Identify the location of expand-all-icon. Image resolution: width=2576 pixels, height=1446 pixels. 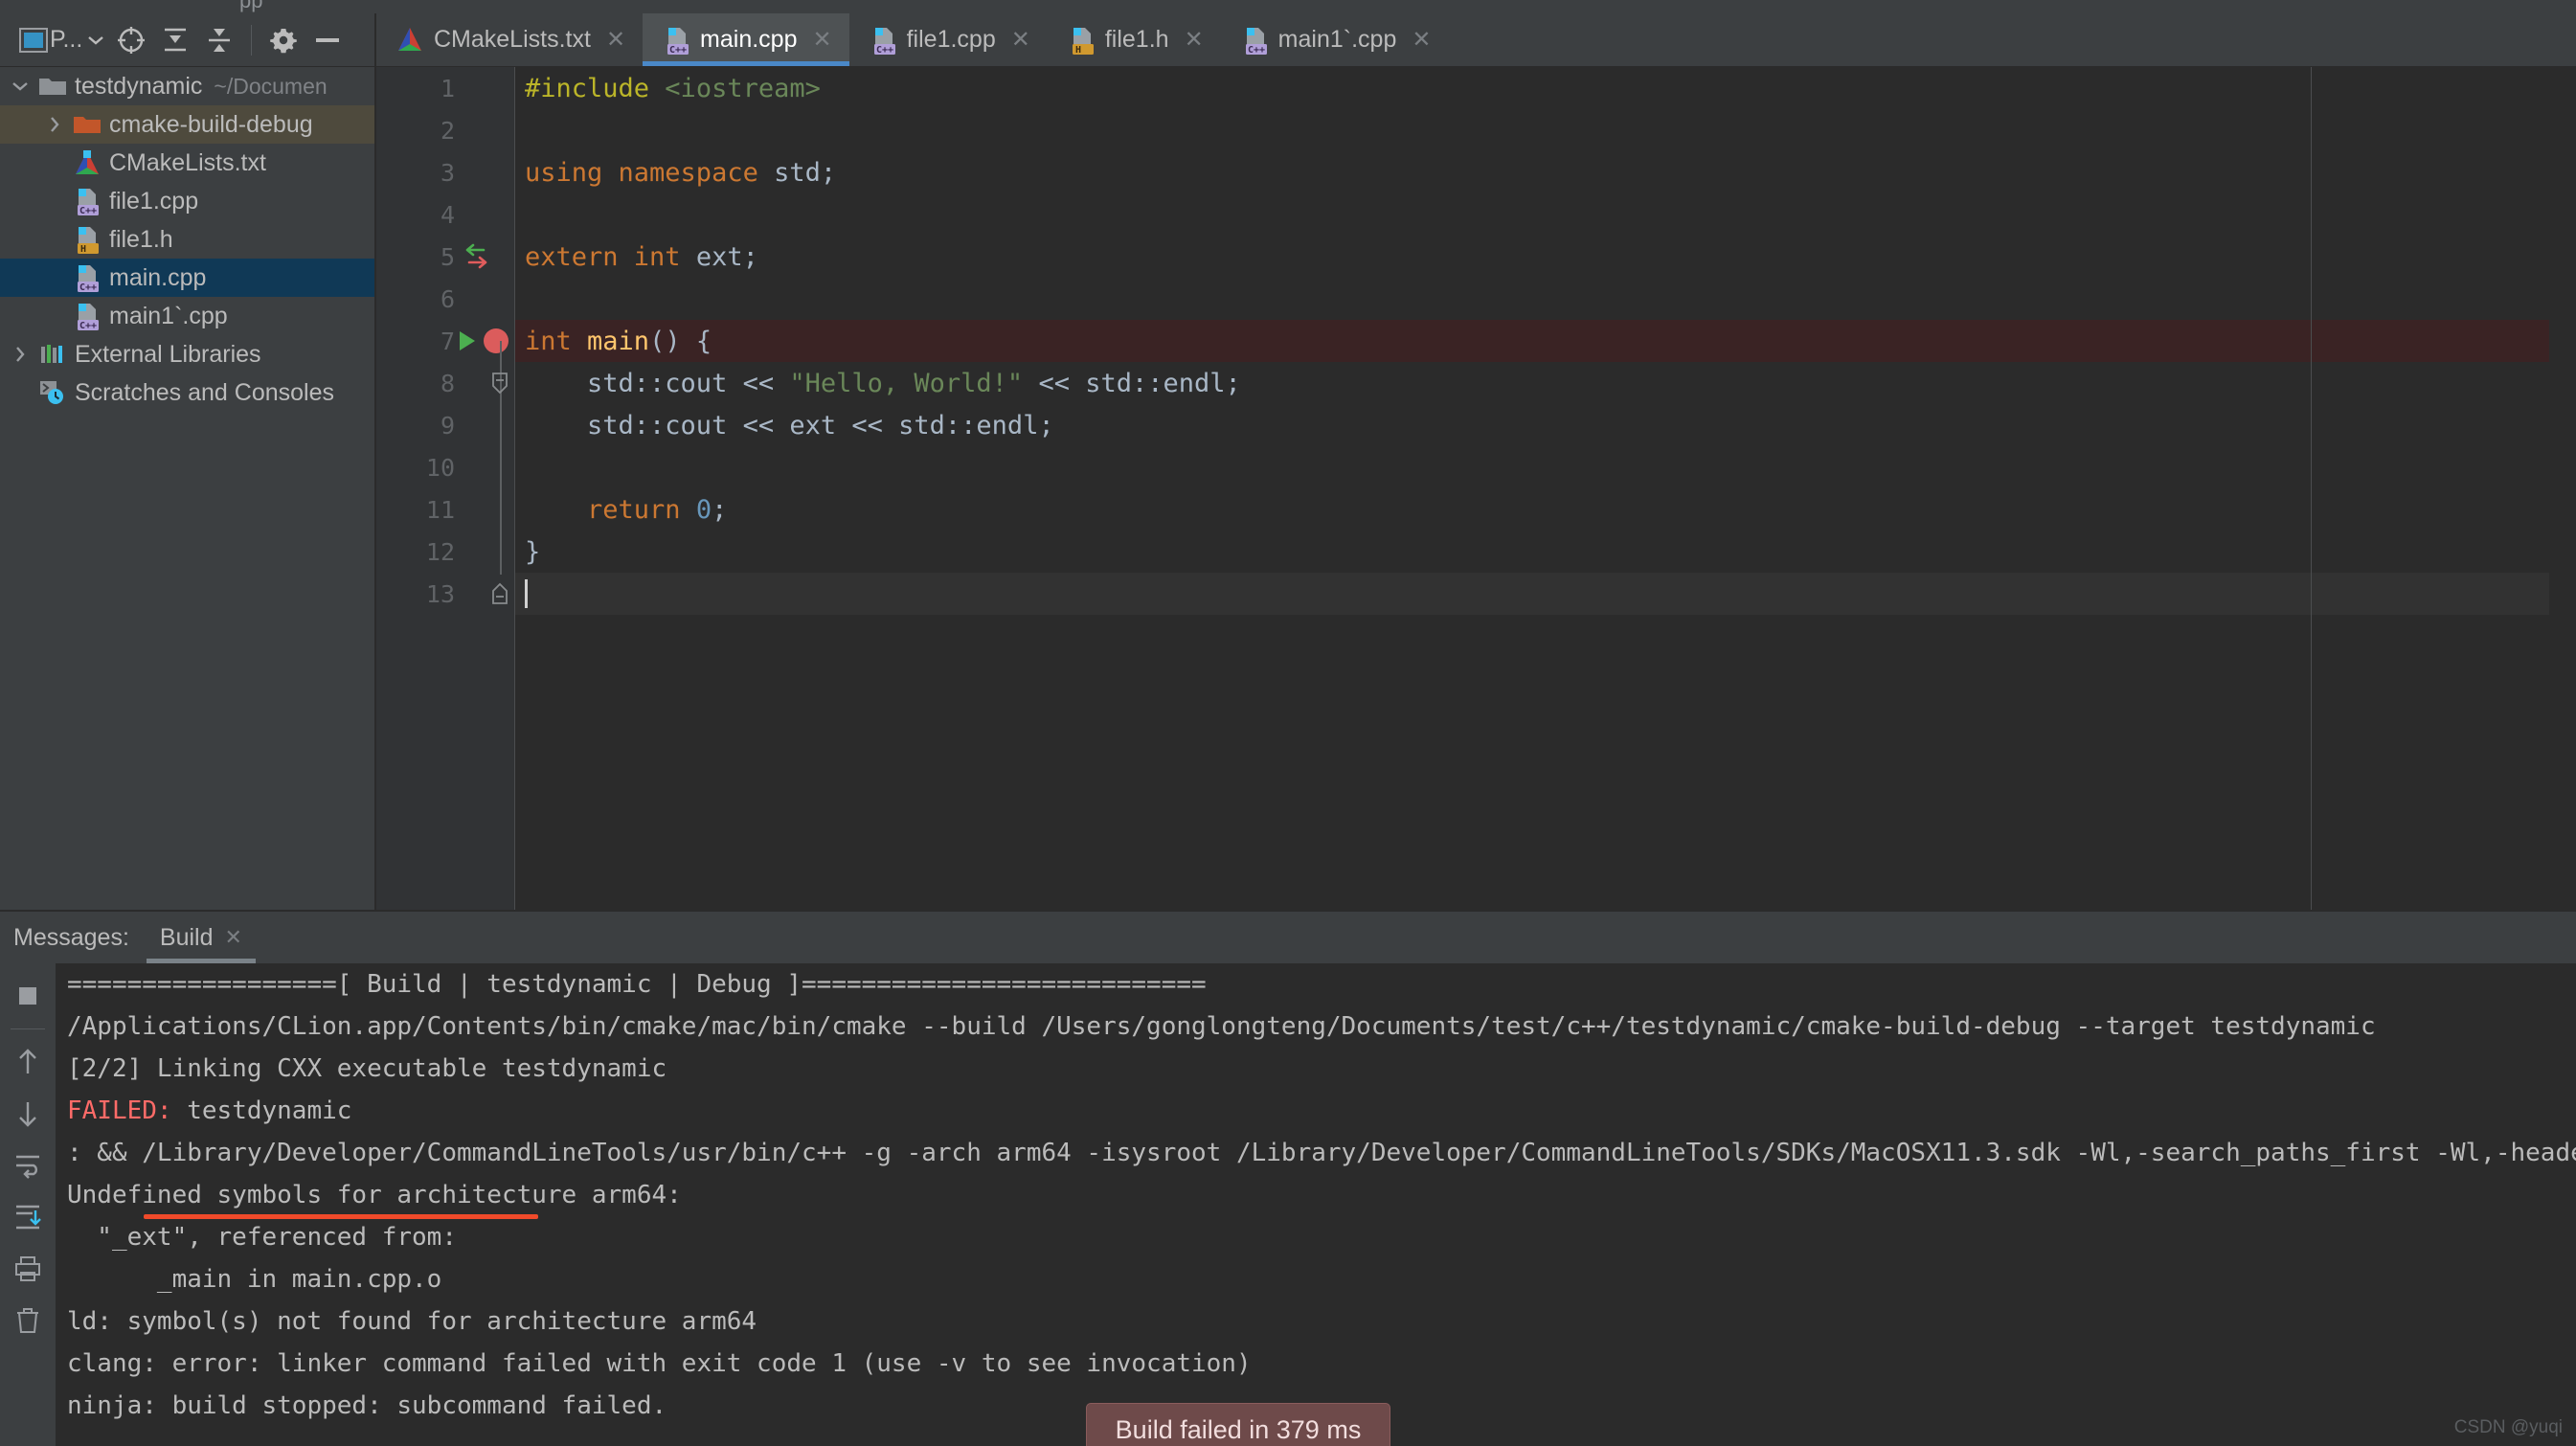
(175, 40).